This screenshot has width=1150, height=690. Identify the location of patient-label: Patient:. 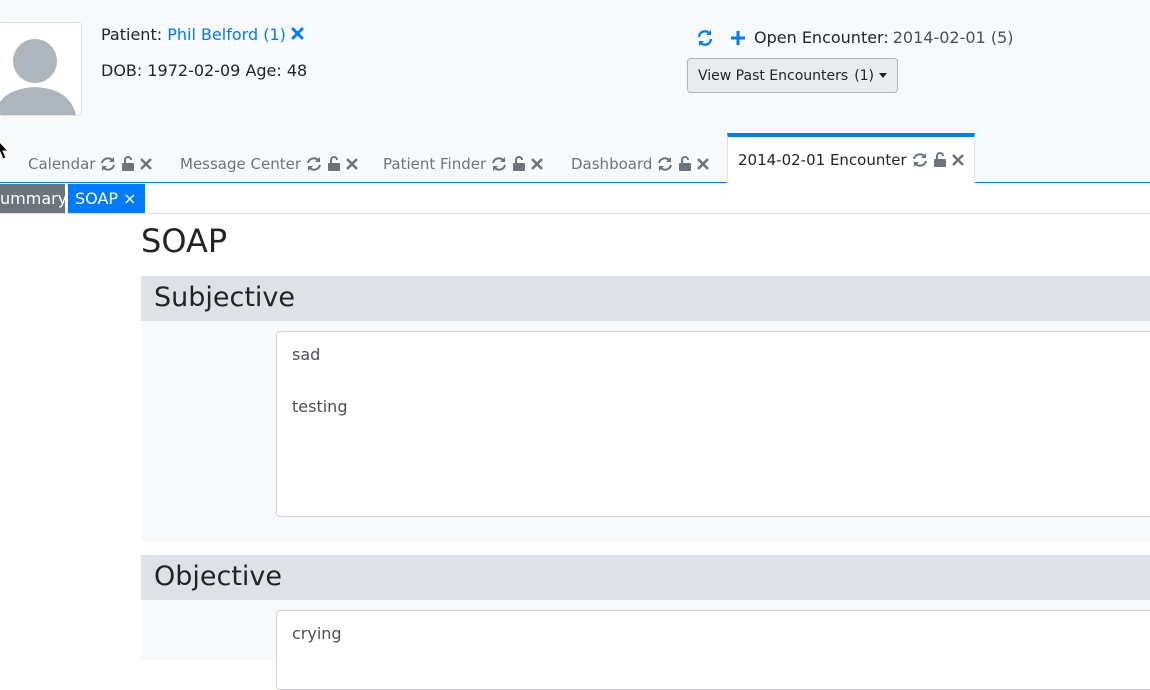
(132, 34).